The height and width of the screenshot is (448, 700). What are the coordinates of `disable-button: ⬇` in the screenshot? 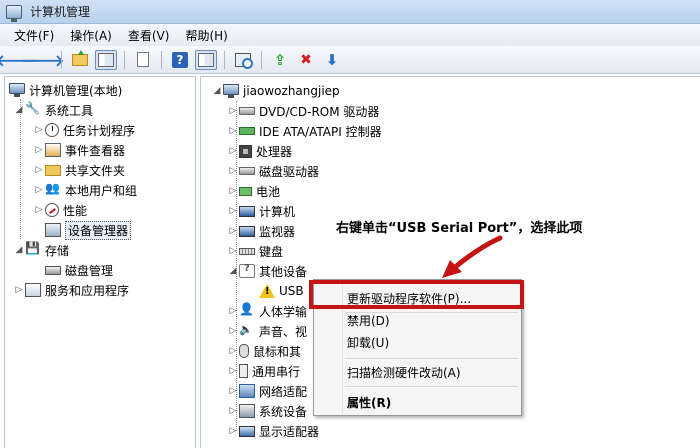 It's located at (332, 60).